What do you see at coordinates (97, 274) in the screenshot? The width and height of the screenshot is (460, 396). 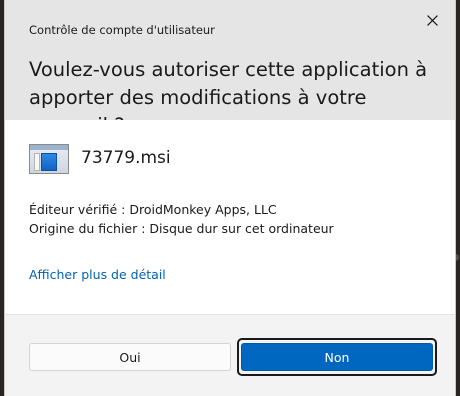 I see `show-more-details-link: Afficher plus de détail` at bounding box center [97, 274].